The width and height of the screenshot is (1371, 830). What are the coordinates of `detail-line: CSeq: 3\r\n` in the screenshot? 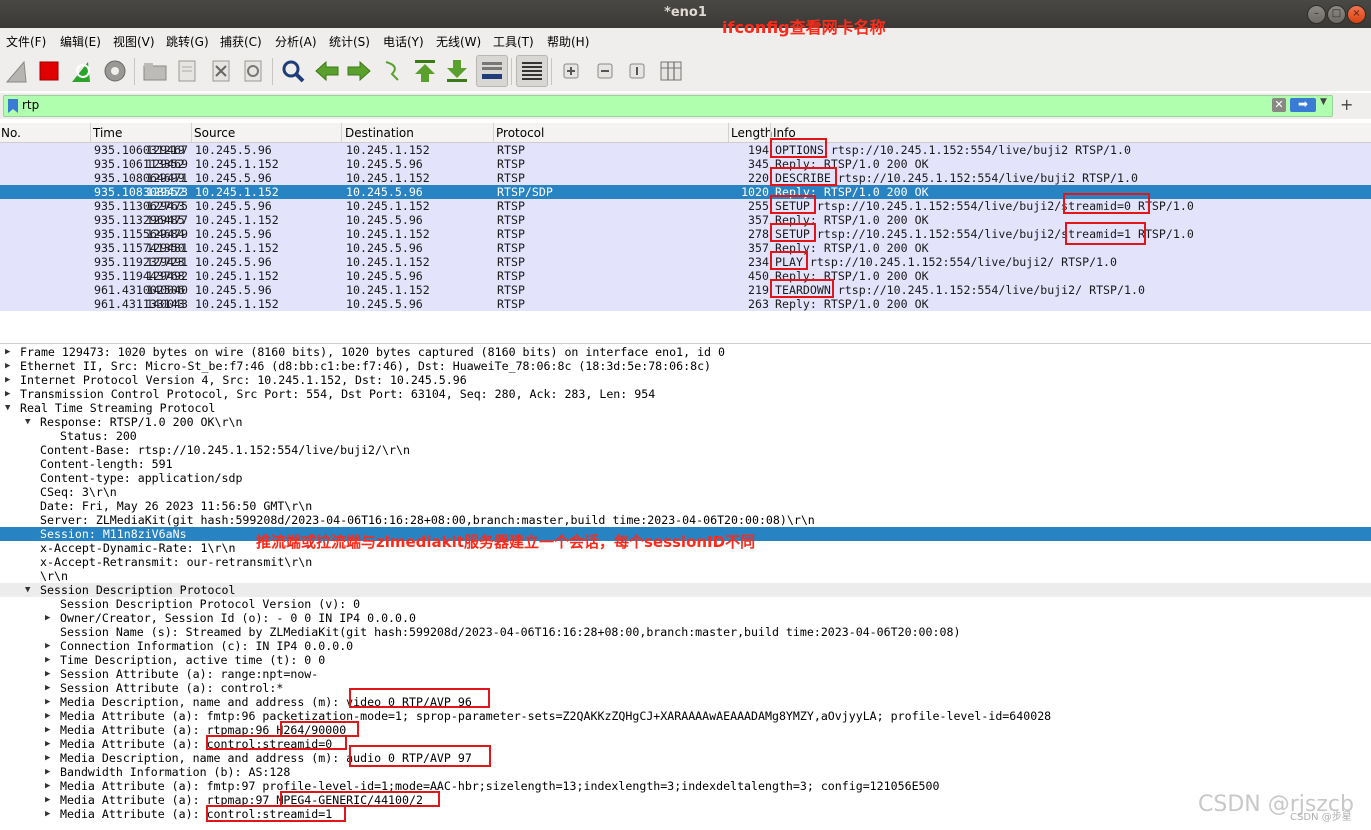 It's located at (685, 492).